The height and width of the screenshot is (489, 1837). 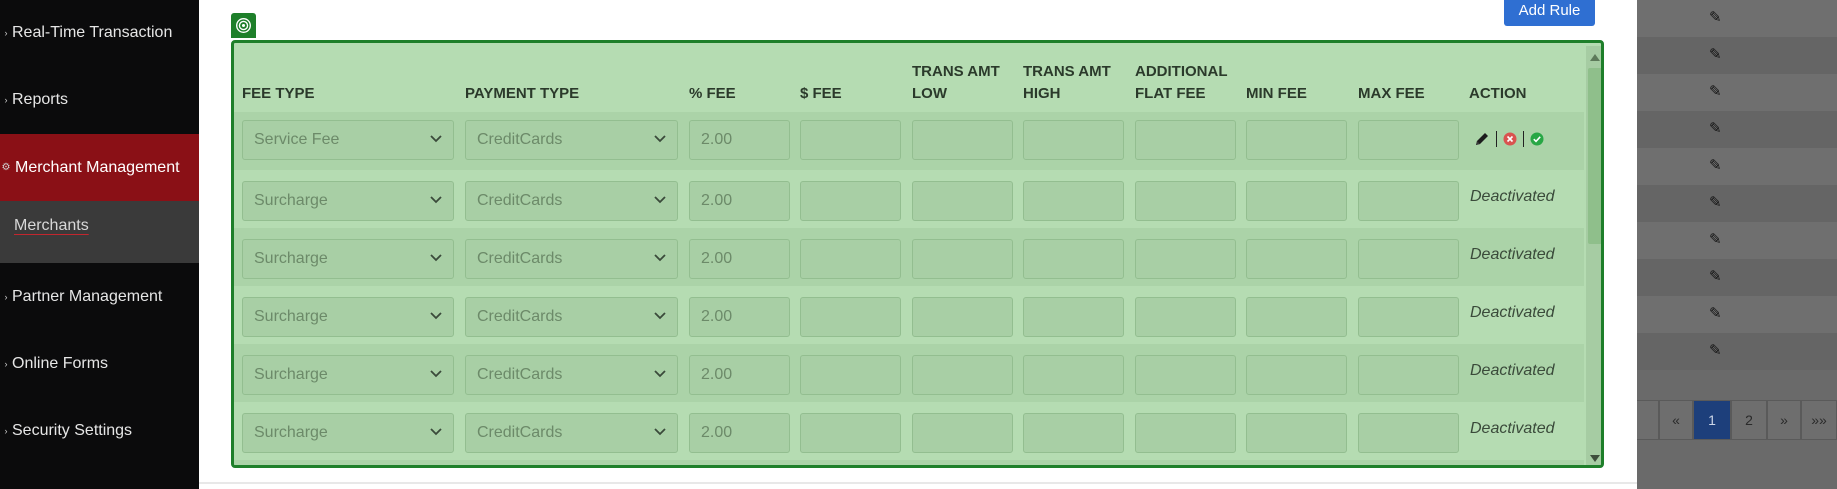 What do you see at coordinates (6, 431) in the screenshot?
I see `chevron-right-icon: ›` at bounding box center [6, 431].